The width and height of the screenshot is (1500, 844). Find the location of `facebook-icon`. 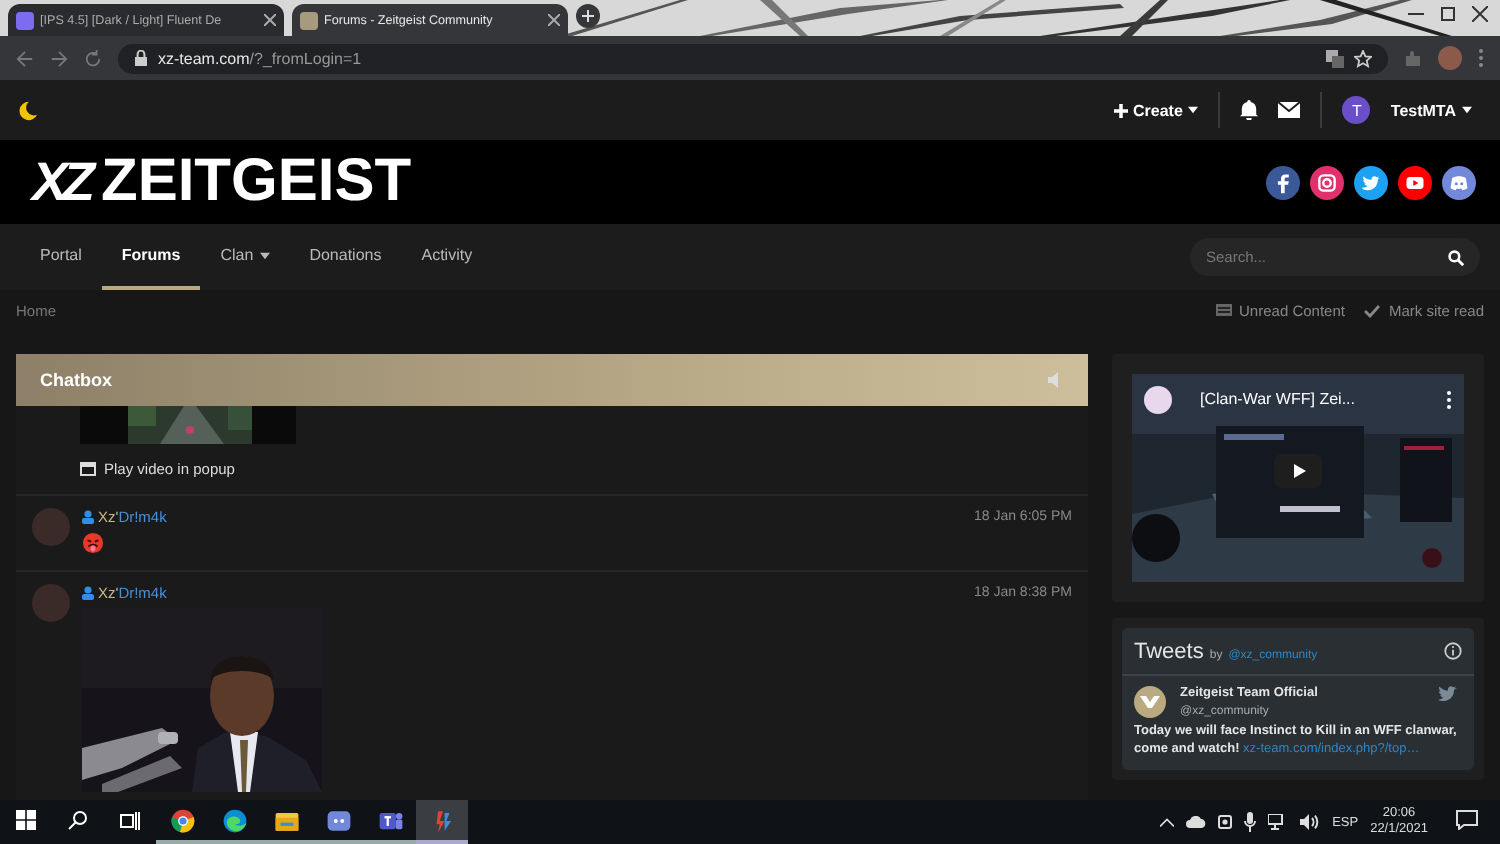

facebook-icon is located at coordinates (1283, 182).